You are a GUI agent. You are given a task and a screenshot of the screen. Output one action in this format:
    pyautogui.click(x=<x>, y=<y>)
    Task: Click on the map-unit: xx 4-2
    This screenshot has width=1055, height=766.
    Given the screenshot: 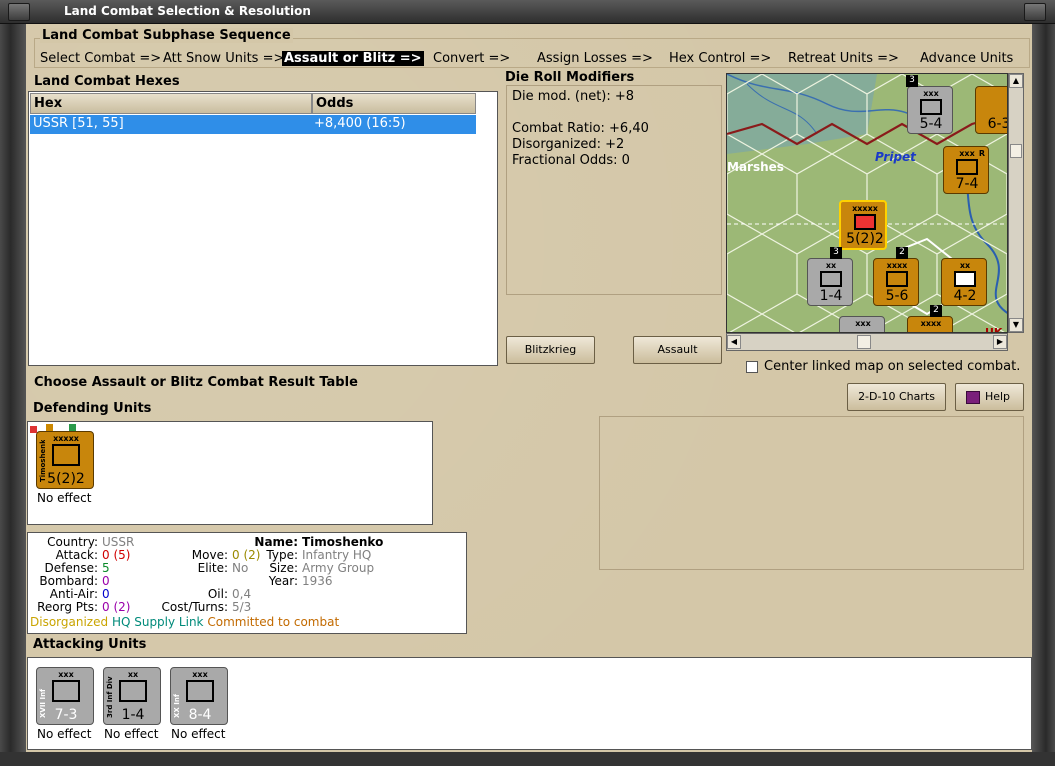 What is the action you would take?
    pyautogui.click(x=964, y=282)
    